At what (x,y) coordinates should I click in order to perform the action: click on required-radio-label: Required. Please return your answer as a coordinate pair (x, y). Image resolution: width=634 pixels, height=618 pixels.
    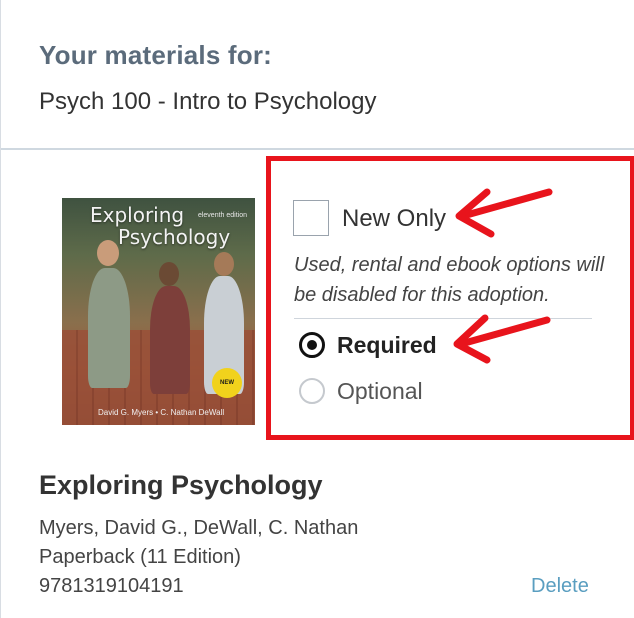
    Looking at the image, I should click on (387, 345).